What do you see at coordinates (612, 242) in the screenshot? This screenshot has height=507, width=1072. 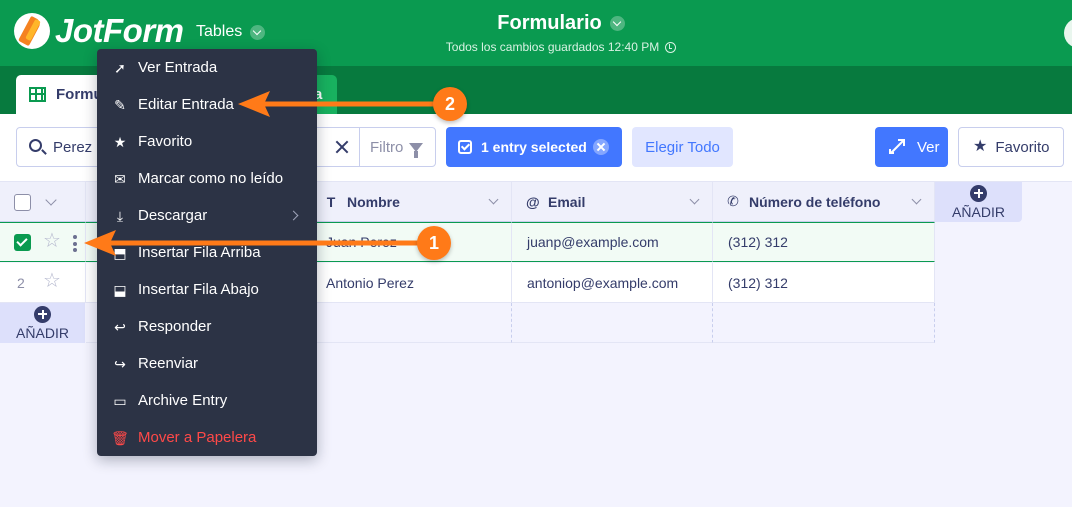 I see `table-cell: juanp@example.com` at bounding box center [612, 242].